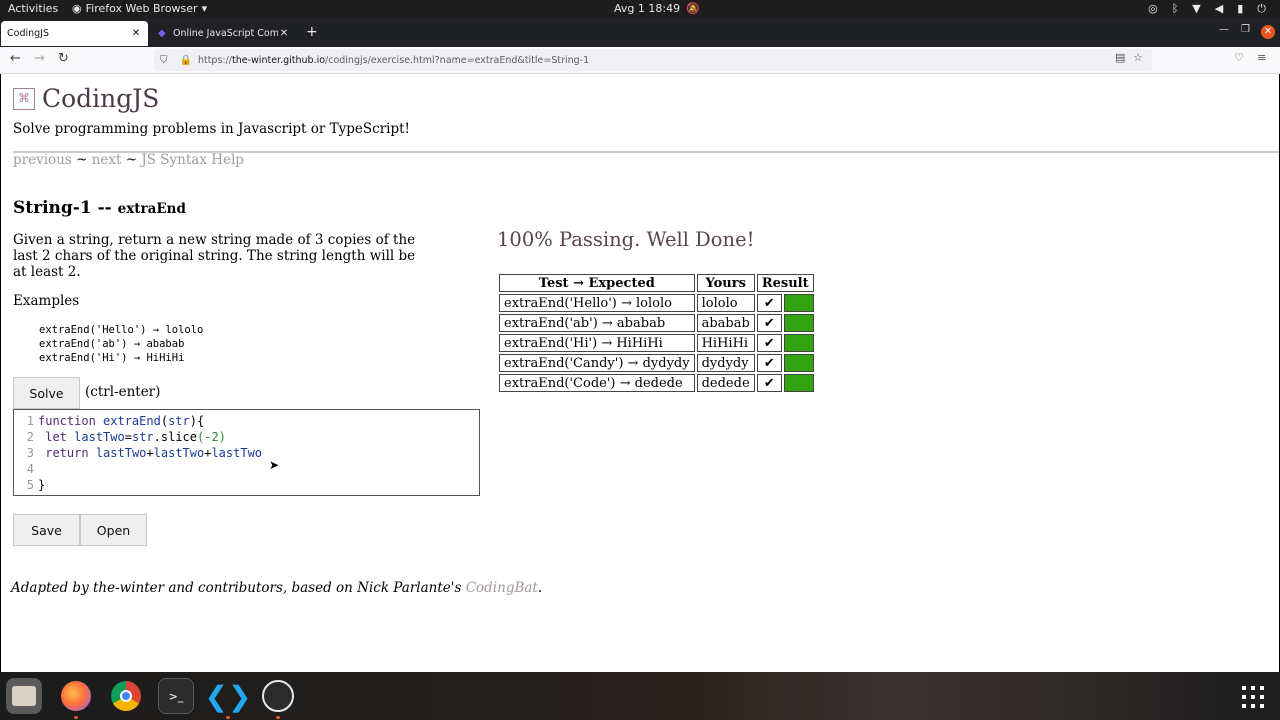  What do you see at coordinates (33, 8) in the screenshot?
I see `activities-button: Activities` at bounding box center [33, 8].